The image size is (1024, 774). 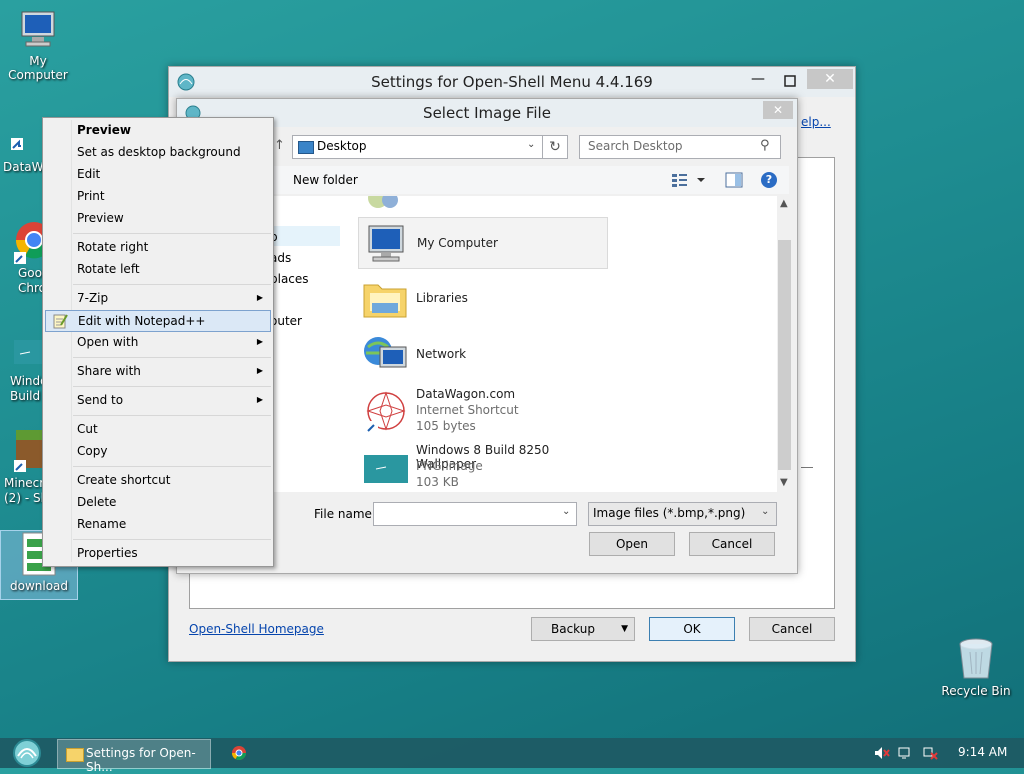 What do you see at coordinates (531, 144) in the screenshot?
I see `address-dropdown-icon: ⌄` at bounding box center [531, 144].